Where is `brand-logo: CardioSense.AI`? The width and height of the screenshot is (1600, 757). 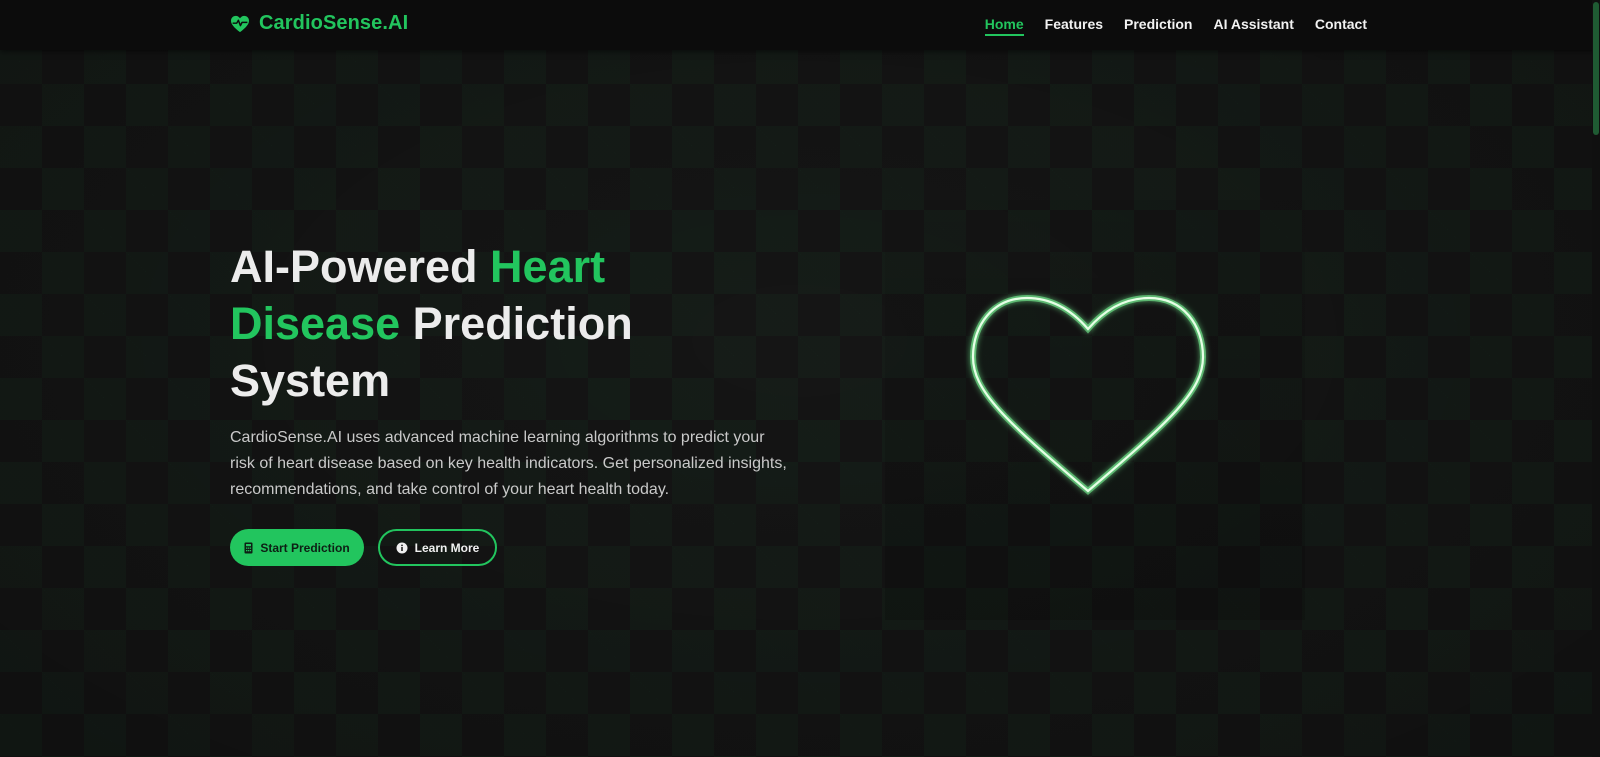 brand-logo: CardioSense.AI is located at coordinates (319, 23).